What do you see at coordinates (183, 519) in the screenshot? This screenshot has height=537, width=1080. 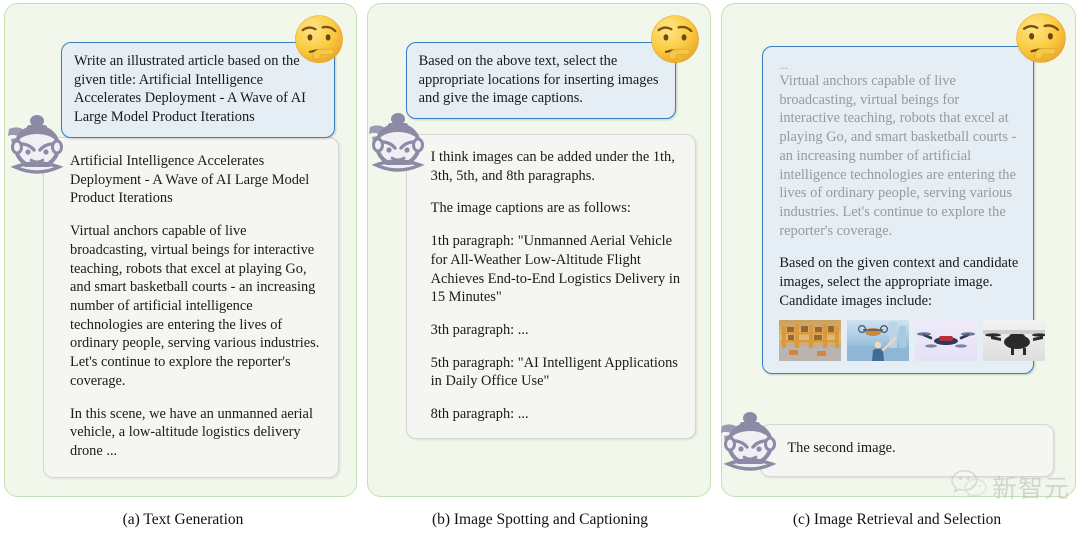 I see `caption-panel-a: (a) Text Generation` at bounding box center [183, 519].